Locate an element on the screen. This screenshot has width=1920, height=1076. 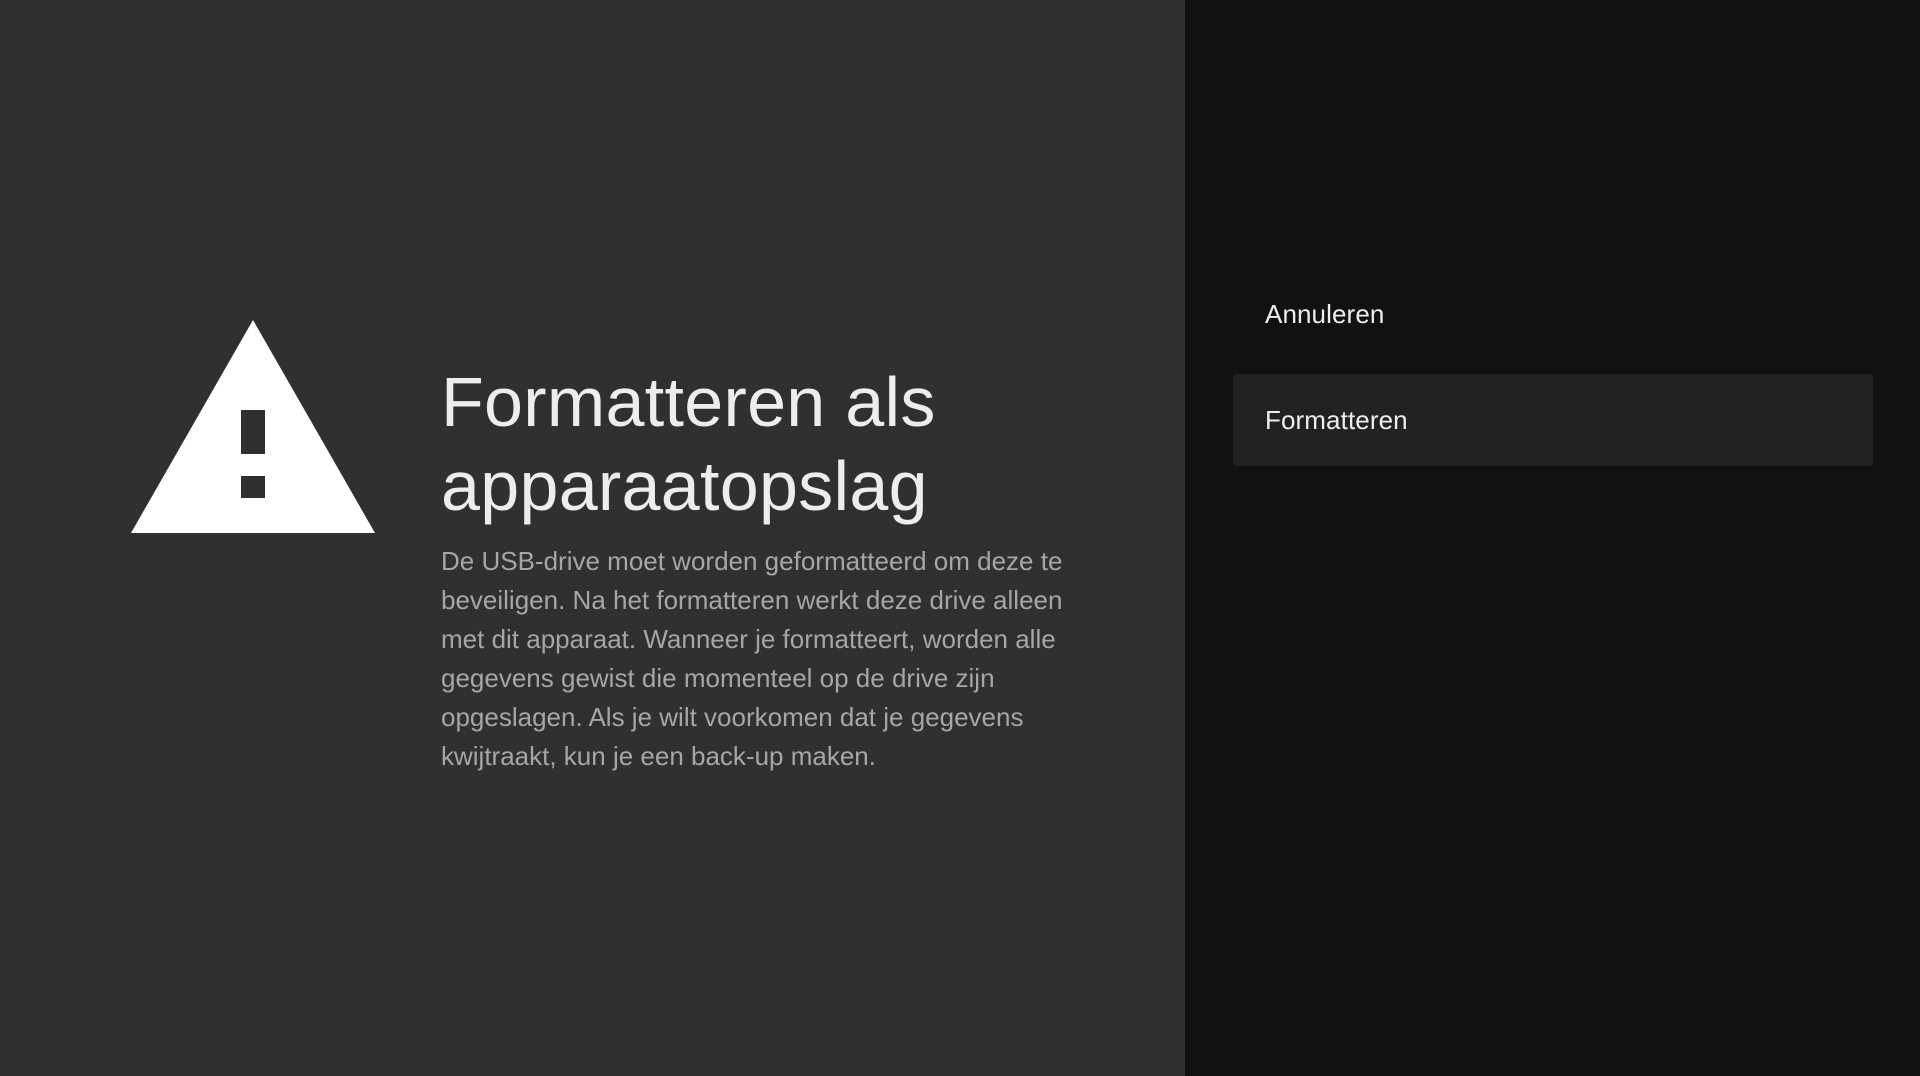
cancel-button: Annuleren is located at coordinates (1553, 314).